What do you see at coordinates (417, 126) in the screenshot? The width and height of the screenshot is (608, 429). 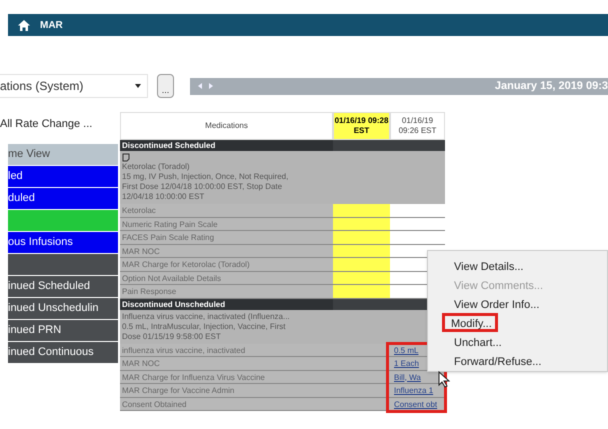 I see `column-header: 01/16/19 09:26 EST` at bounding box center [417, 126].